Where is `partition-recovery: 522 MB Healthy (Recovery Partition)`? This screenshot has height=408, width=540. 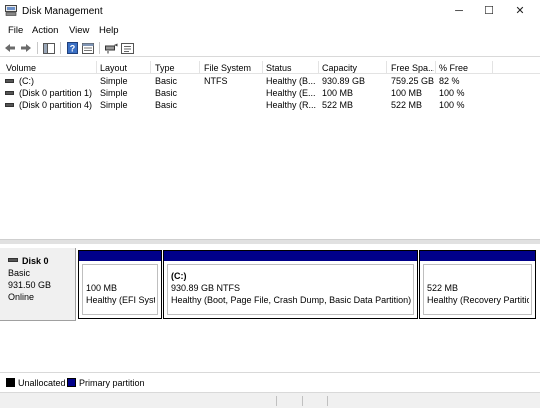
partition-recovery: 522 MB Healthy (Recovery Partition) is located at coordinates (477, 284).